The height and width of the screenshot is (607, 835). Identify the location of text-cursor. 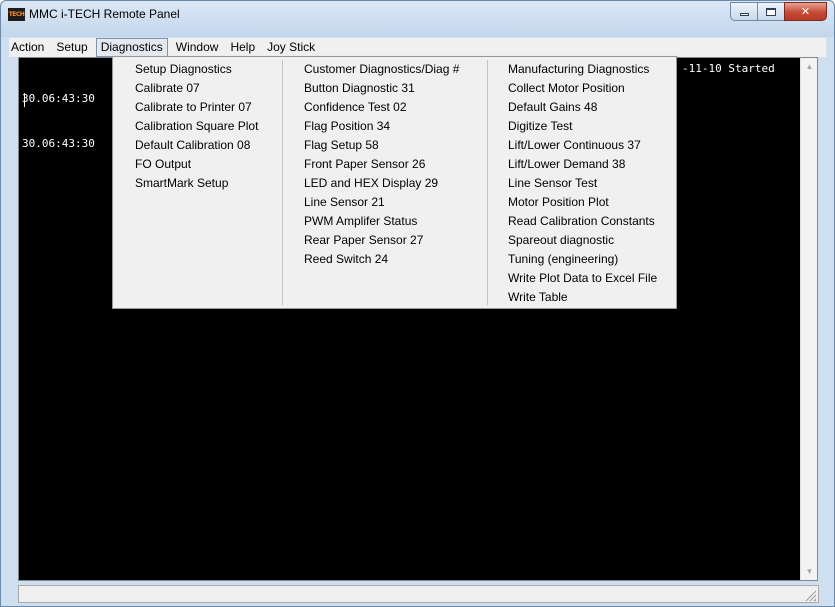
(24, 100).